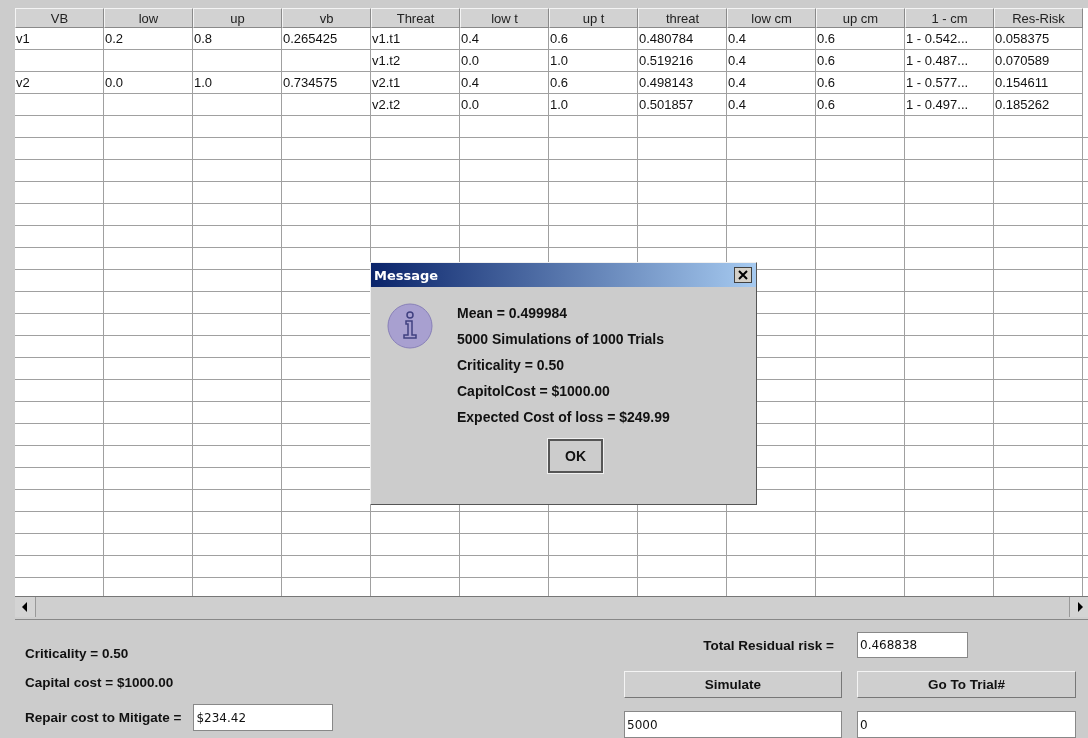 This screenshot has width=1088, height=738. I want to click on input-field: 5000, so click(733, 724).